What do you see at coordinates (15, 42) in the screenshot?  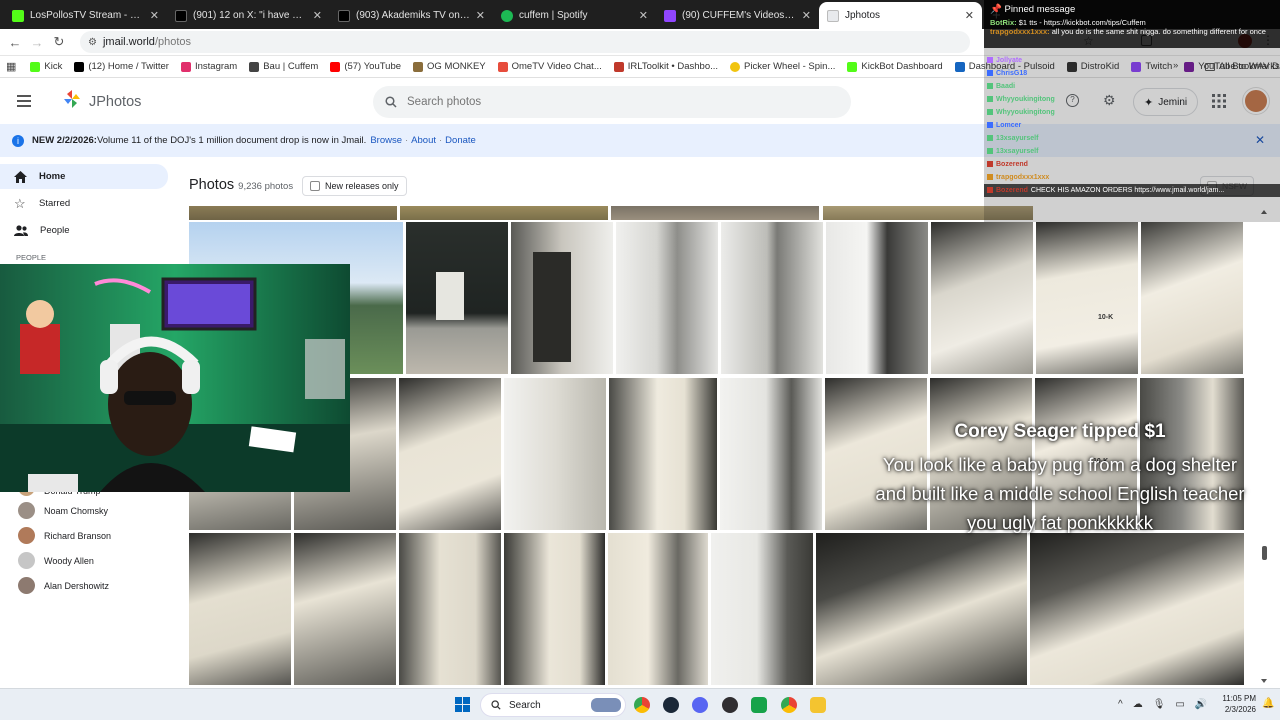 I see `back-icon: ←` at bounding box center [15, 42].